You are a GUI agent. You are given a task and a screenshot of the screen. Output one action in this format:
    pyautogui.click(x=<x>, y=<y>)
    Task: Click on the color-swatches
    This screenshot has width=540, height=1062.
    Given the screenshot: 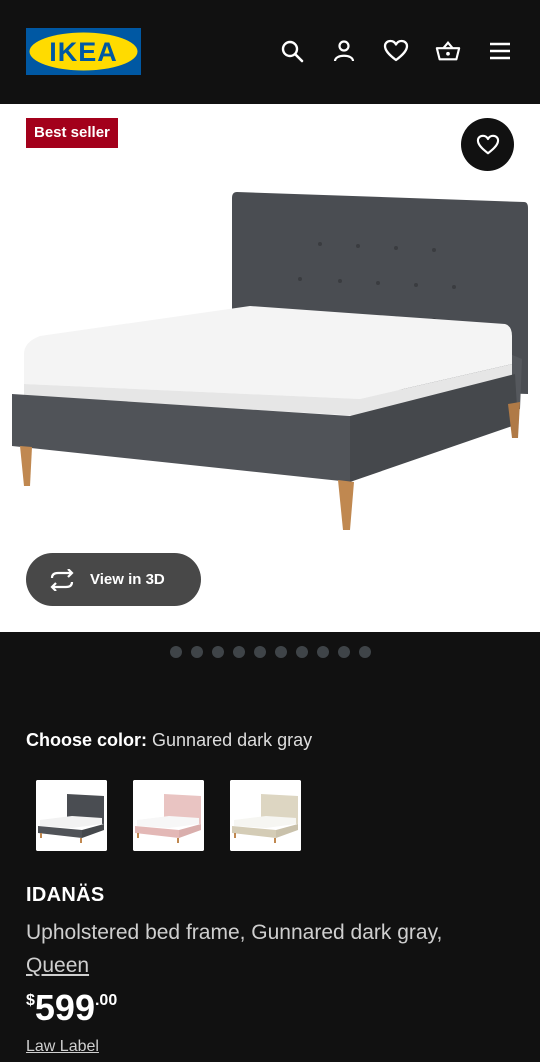 What is the action you would take?
    pyautogui.click(x=168, y=815)
    